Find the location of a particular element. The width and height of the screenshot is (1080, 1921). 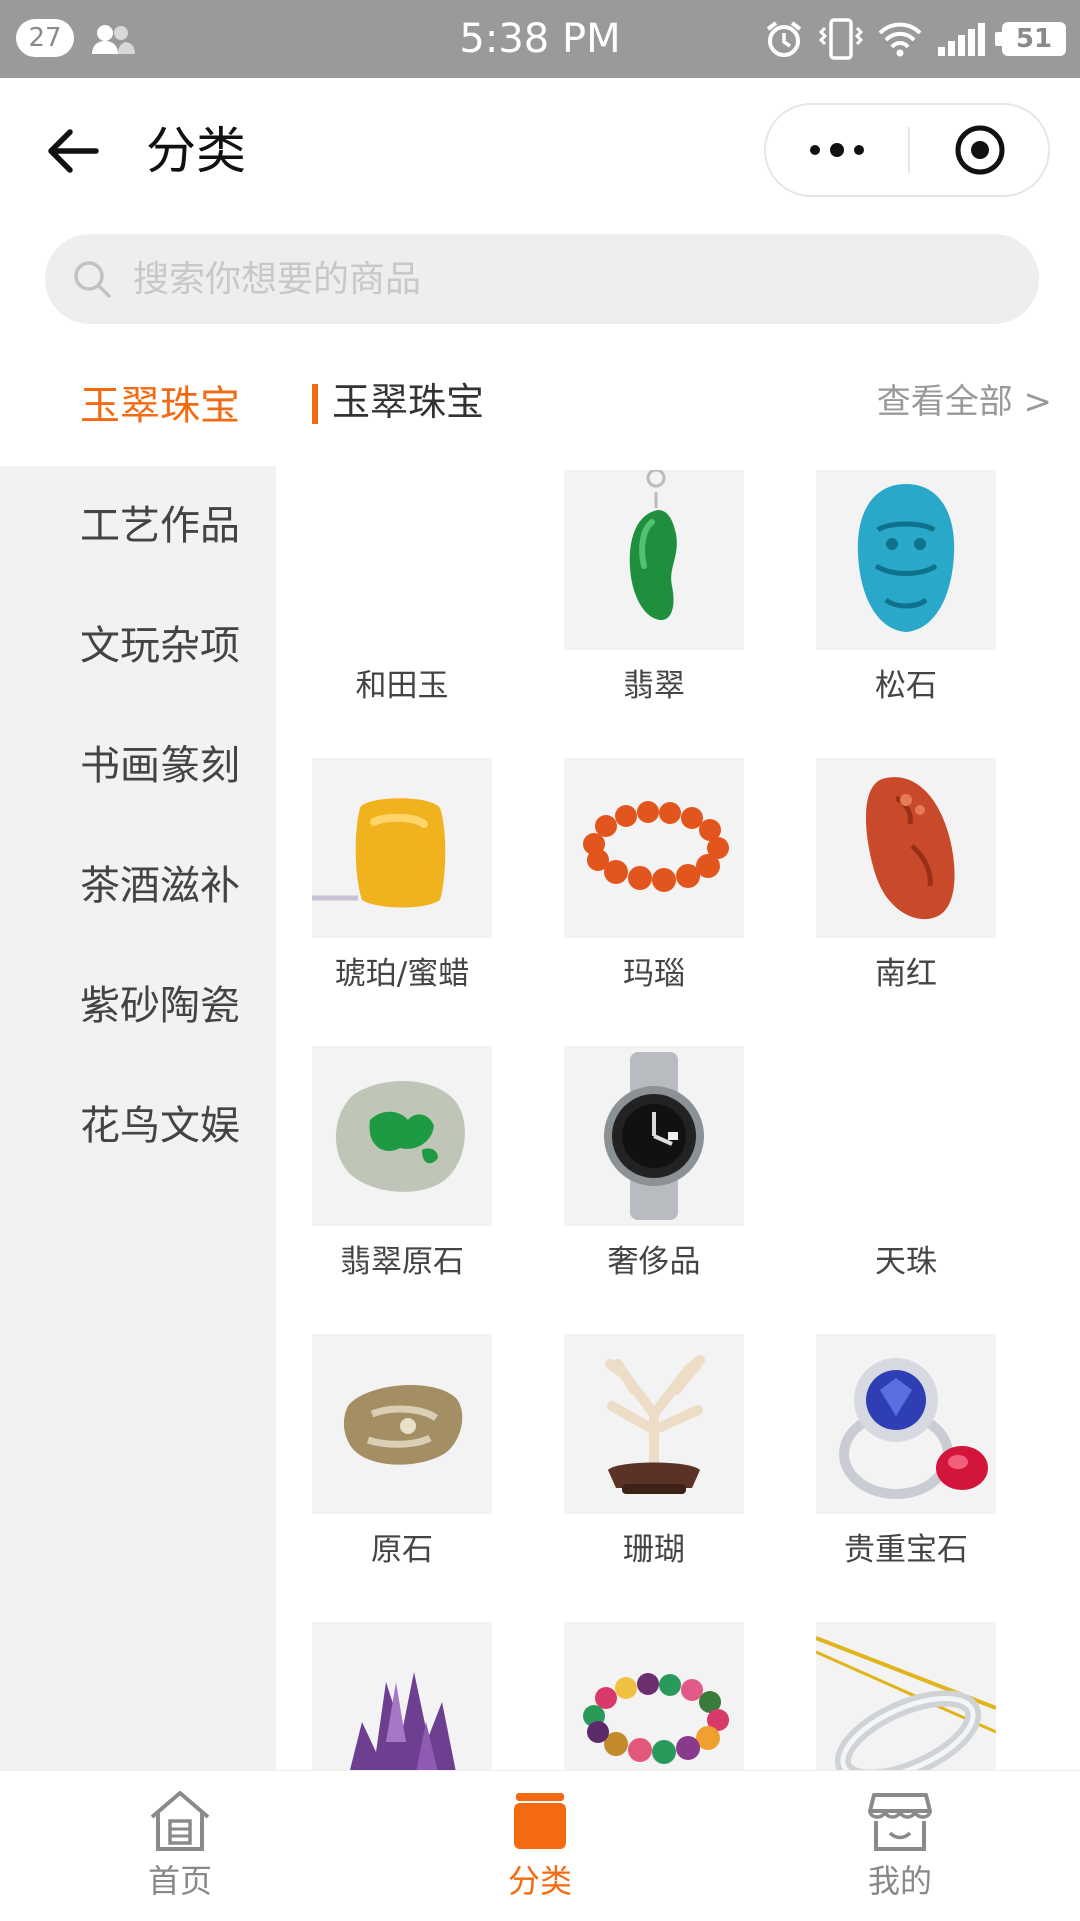

mini-program-capsule is located at coordinates (907, 150).